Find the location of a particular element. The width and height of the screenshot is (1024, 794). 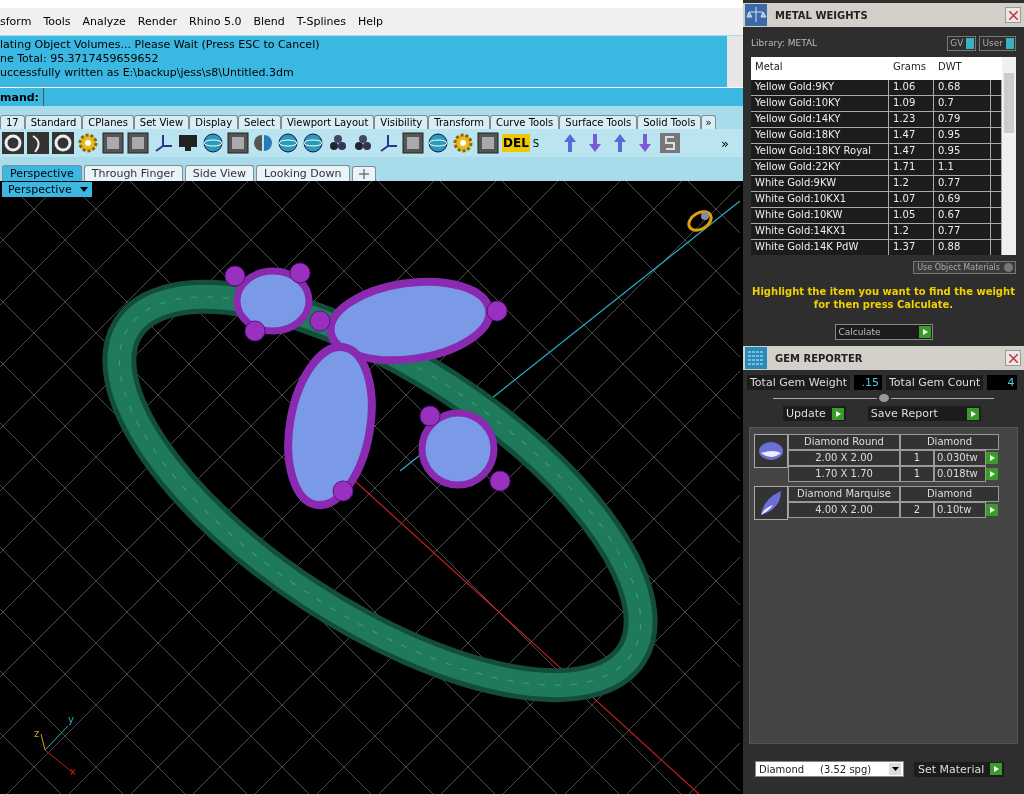

curve-icon is located at coordinates (38, 143).